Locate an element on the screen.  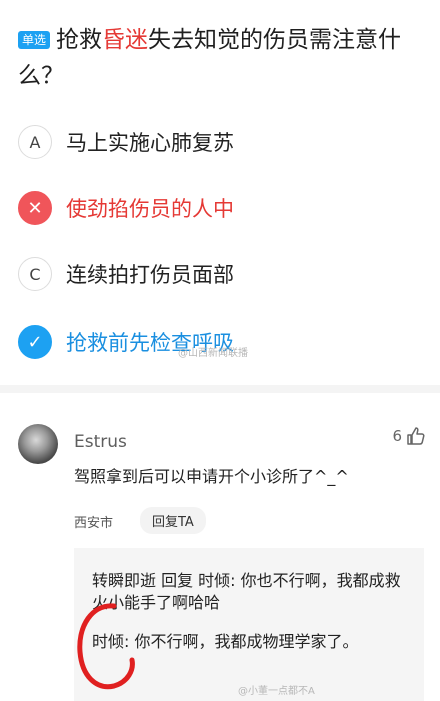
thumbs-up-icon is located at coordinates (416, 436).